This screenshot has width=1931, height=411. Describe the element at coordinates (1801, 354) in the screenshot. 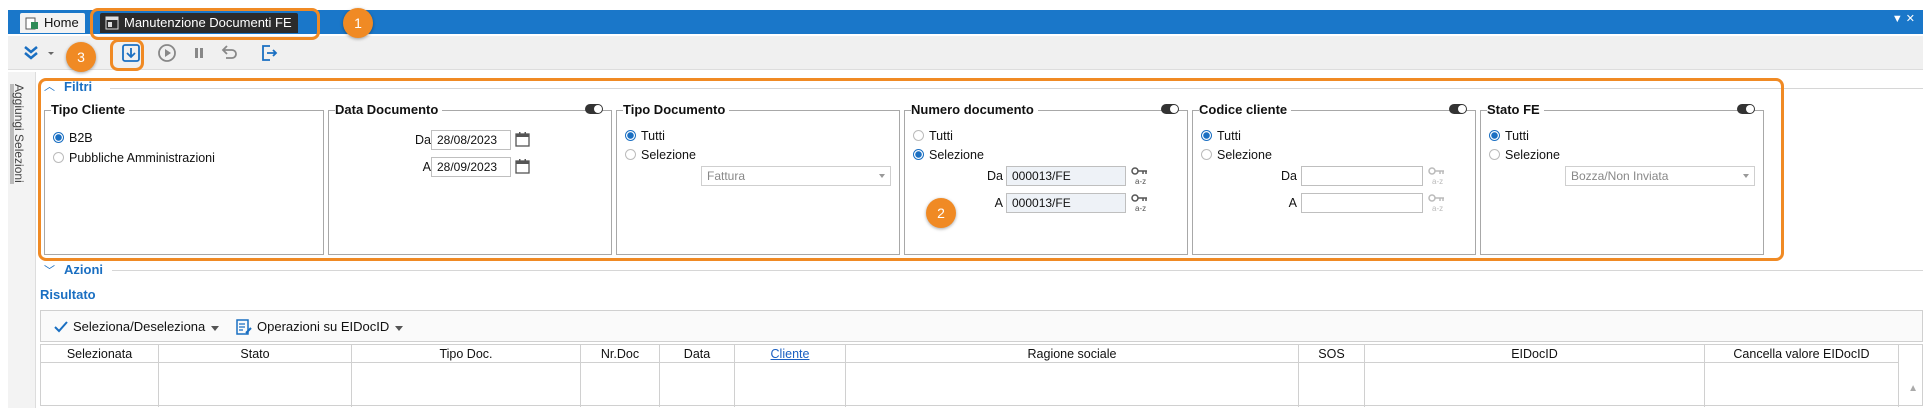

I see `column-header: Cancella valore EIDocID` at that location.